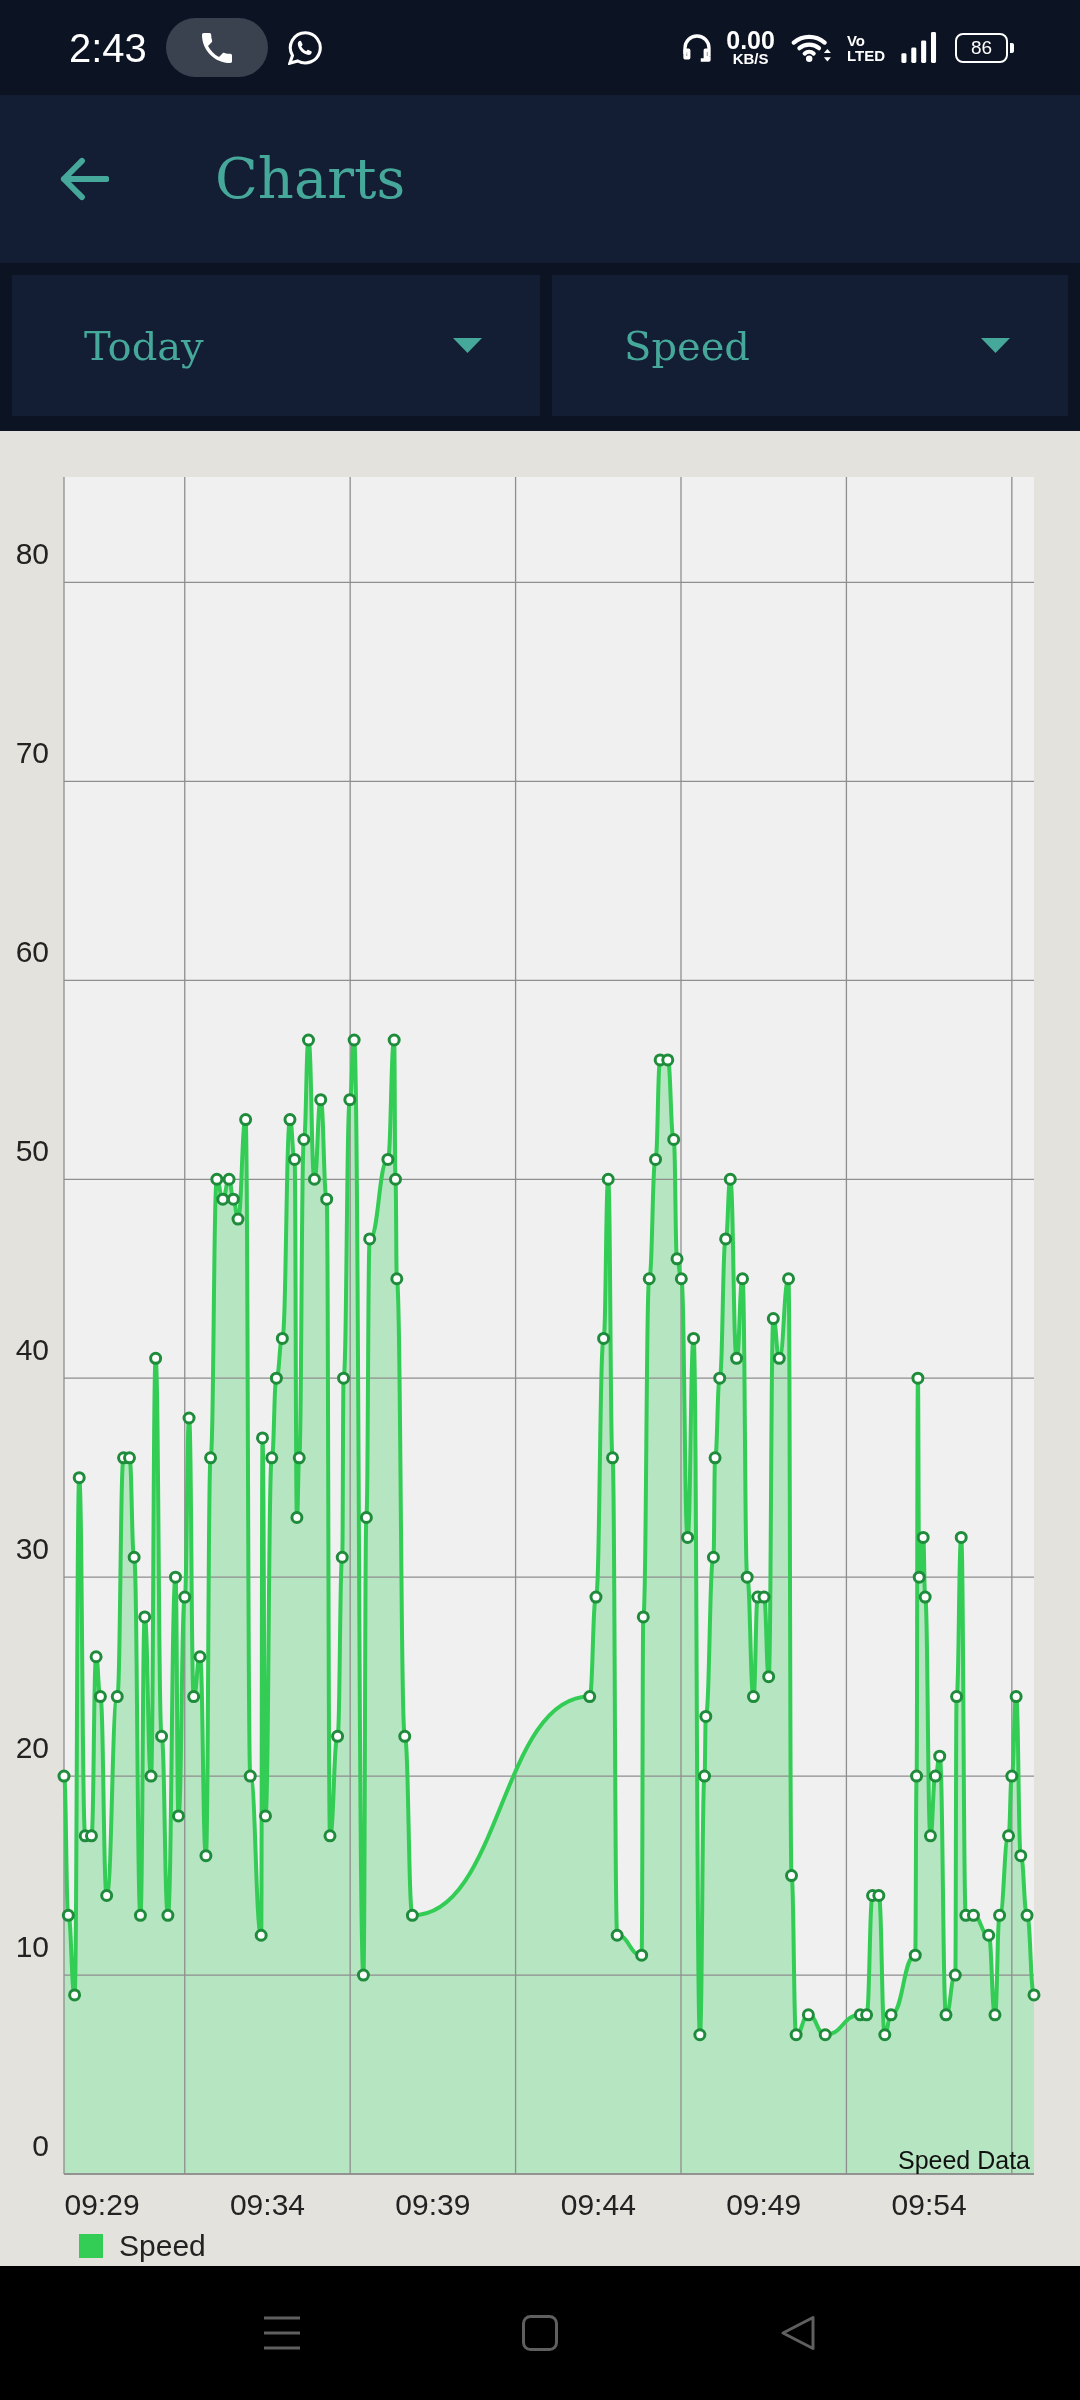  What do you see at coordinates (810, 345) in the screenshot?
I see `dropdown-select: Speed` at bounding box center [810, 345].